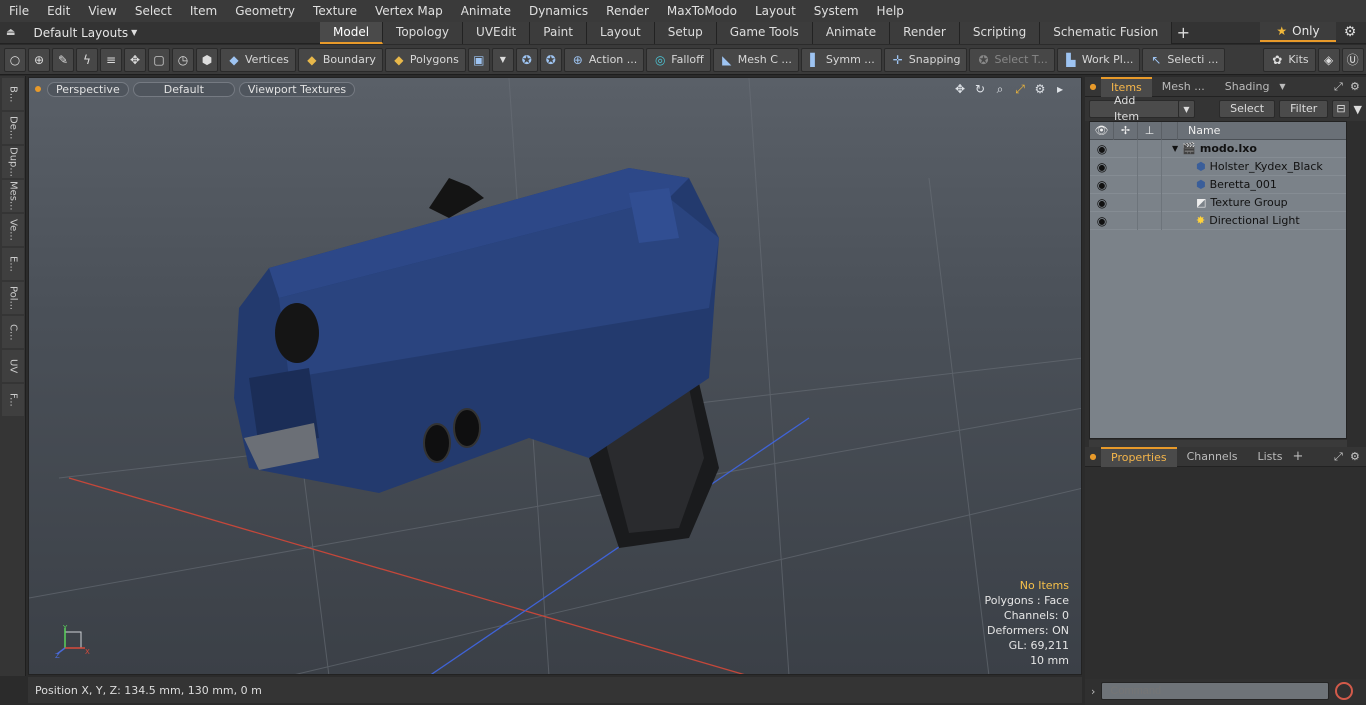 The image size is (1366, 705). What do you see at coordinates (1341, 109) in the screenshot?
I see `collapse-button: ⊟` at bounding box center [1341, 109].